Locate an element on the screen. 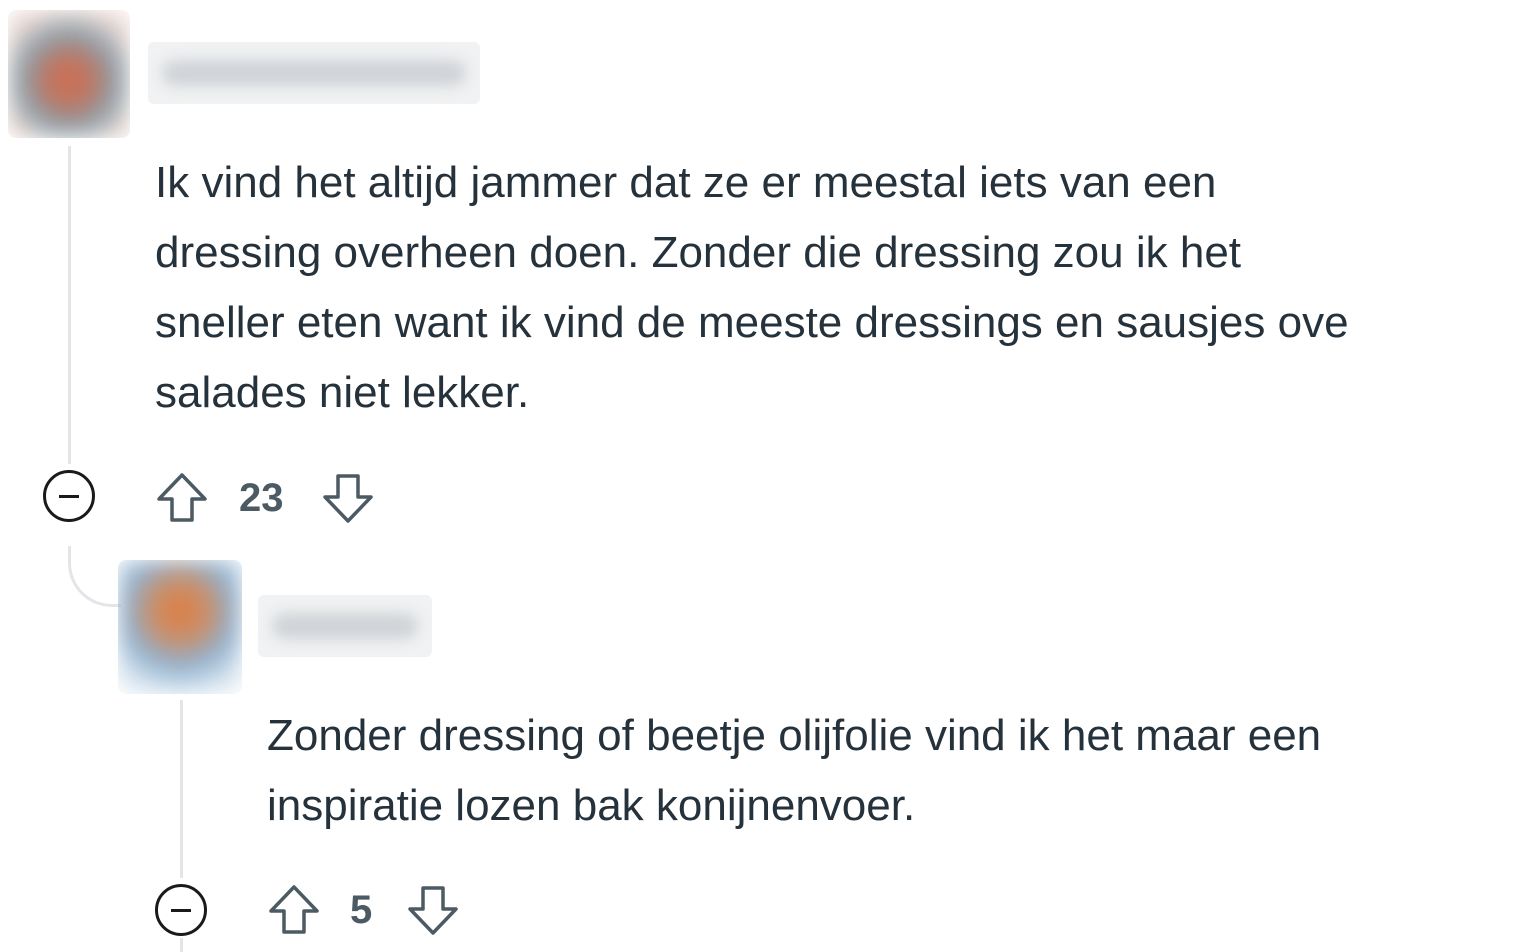  thread-connector is located at coordinates (94, 576).